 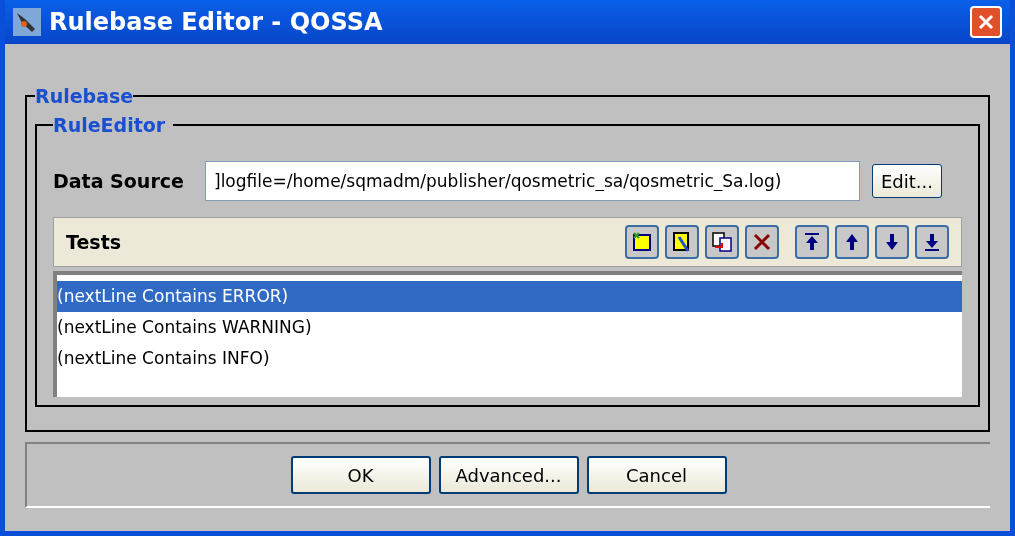 I want to click on dialog-button: Cancel, so click(x=656, y=475).